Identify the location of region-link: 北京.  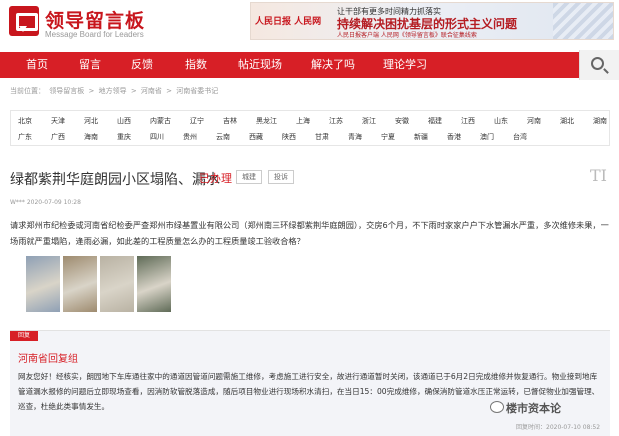
(25, 121).